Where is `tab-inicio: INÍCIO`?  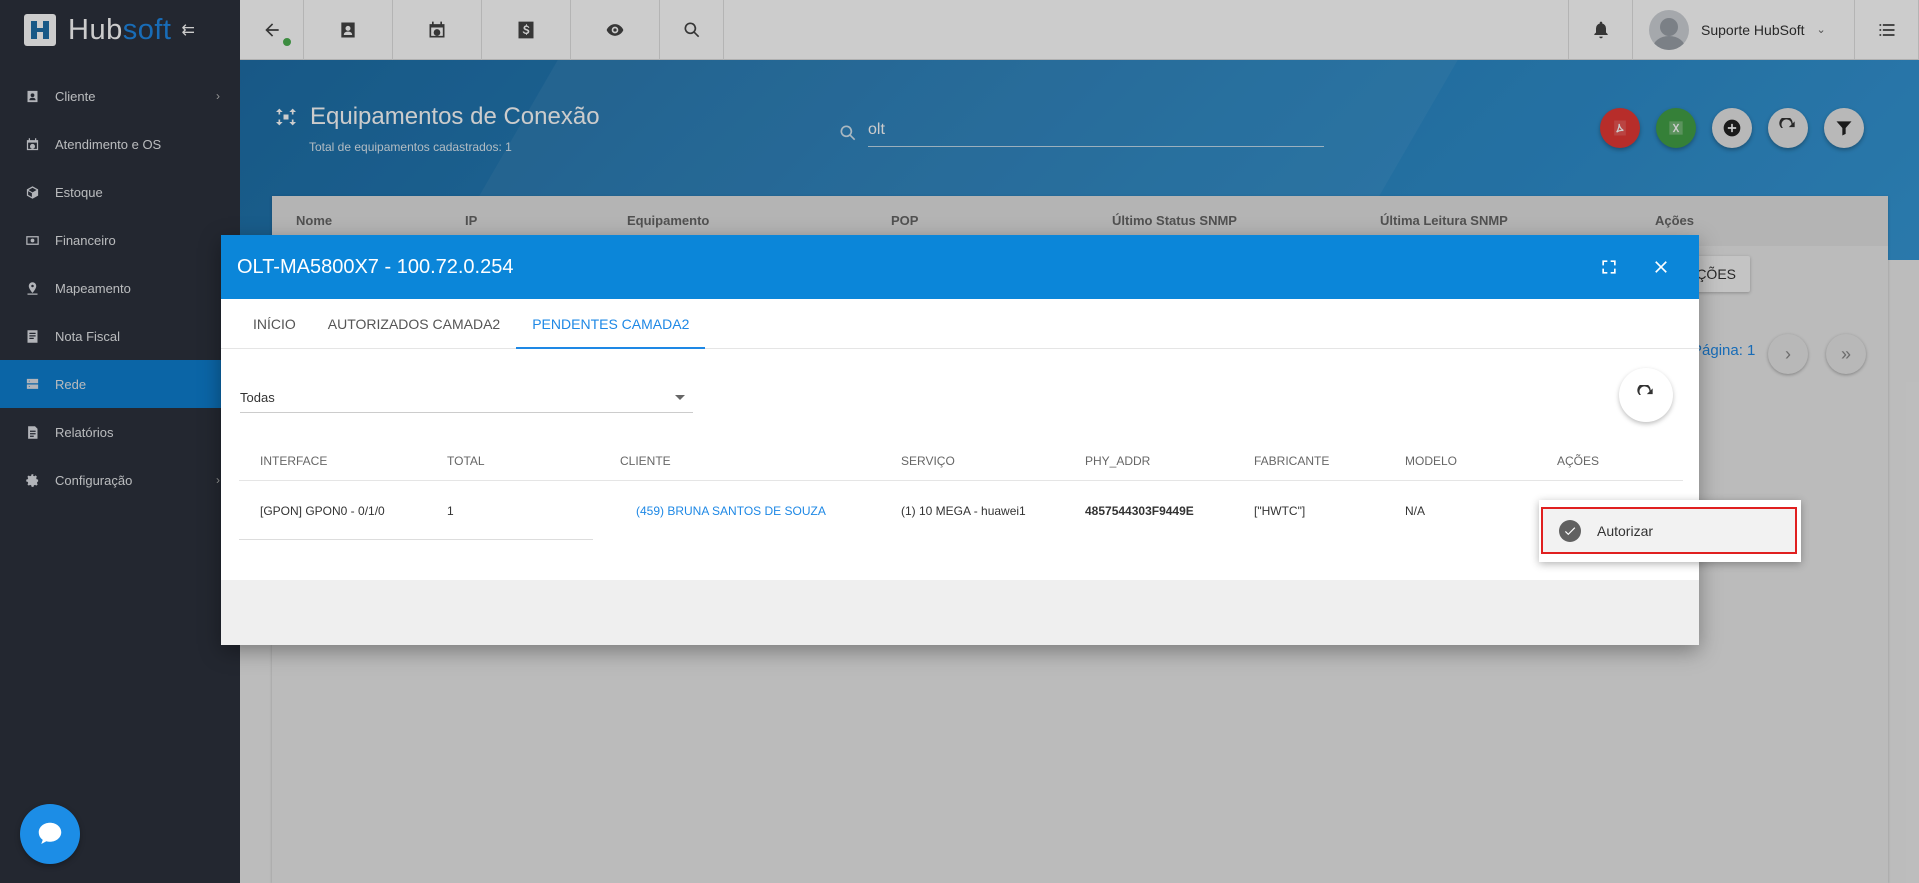 tab-inicio: INÍCIO is located at coordinates (274, 323).